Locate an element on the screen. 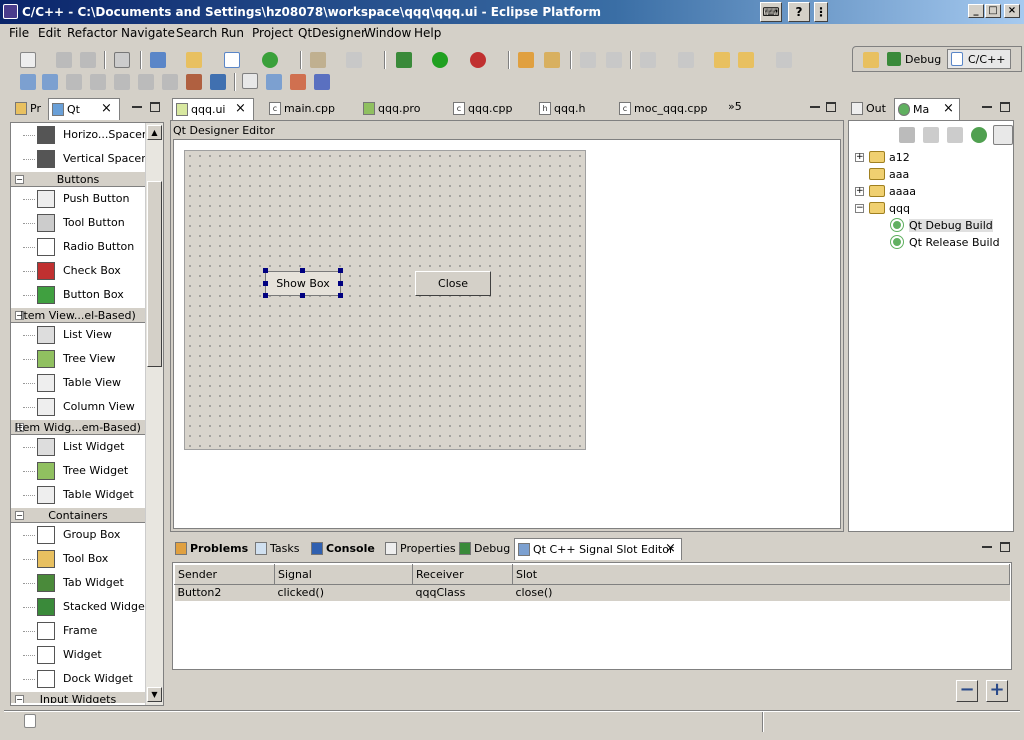 This screenshot has width=1024, height=740. tree-build-target: Qt Debug Build is located at coordinates (931, 225).